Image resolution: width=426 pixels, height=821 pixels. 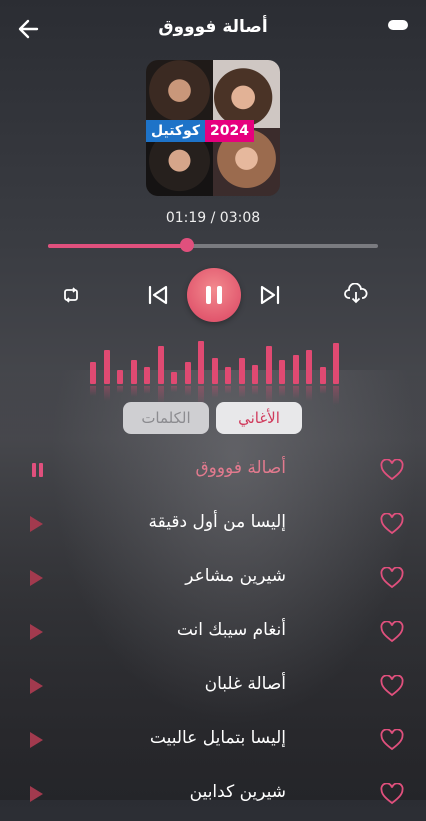 I want to click on equalizer-visualizer, so click(x=215, y=359).